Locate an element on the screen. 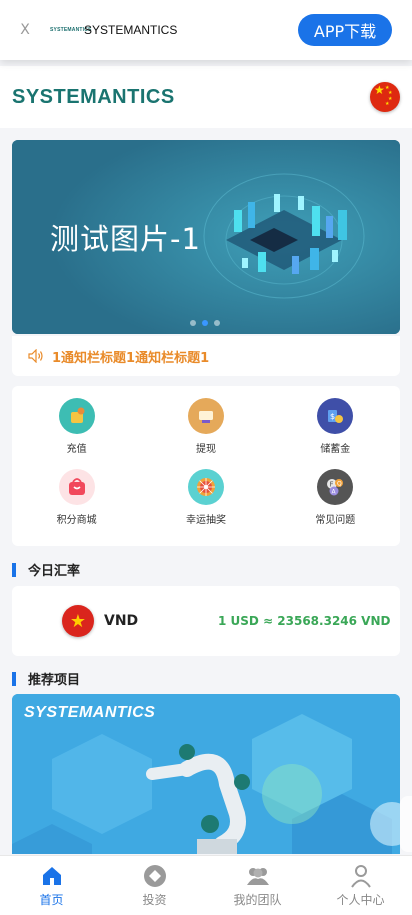 The width and height of the screenshot is (412, 915). menu-label: 充值 is located at coordinates (76, 449).